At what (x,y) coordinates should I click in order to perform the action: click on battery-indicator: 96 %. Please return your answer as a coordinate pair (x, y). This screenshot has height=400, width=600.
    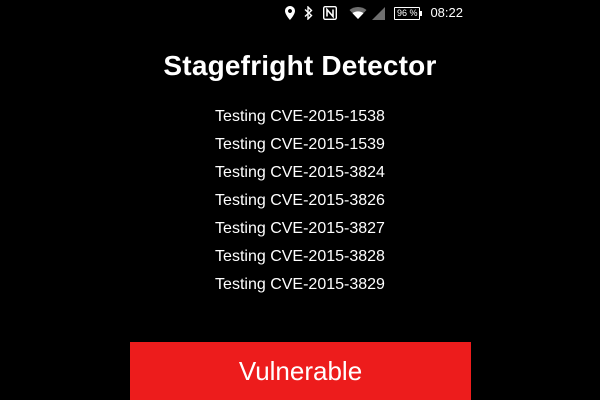
    Looking at the image, I should click on (408, 13).